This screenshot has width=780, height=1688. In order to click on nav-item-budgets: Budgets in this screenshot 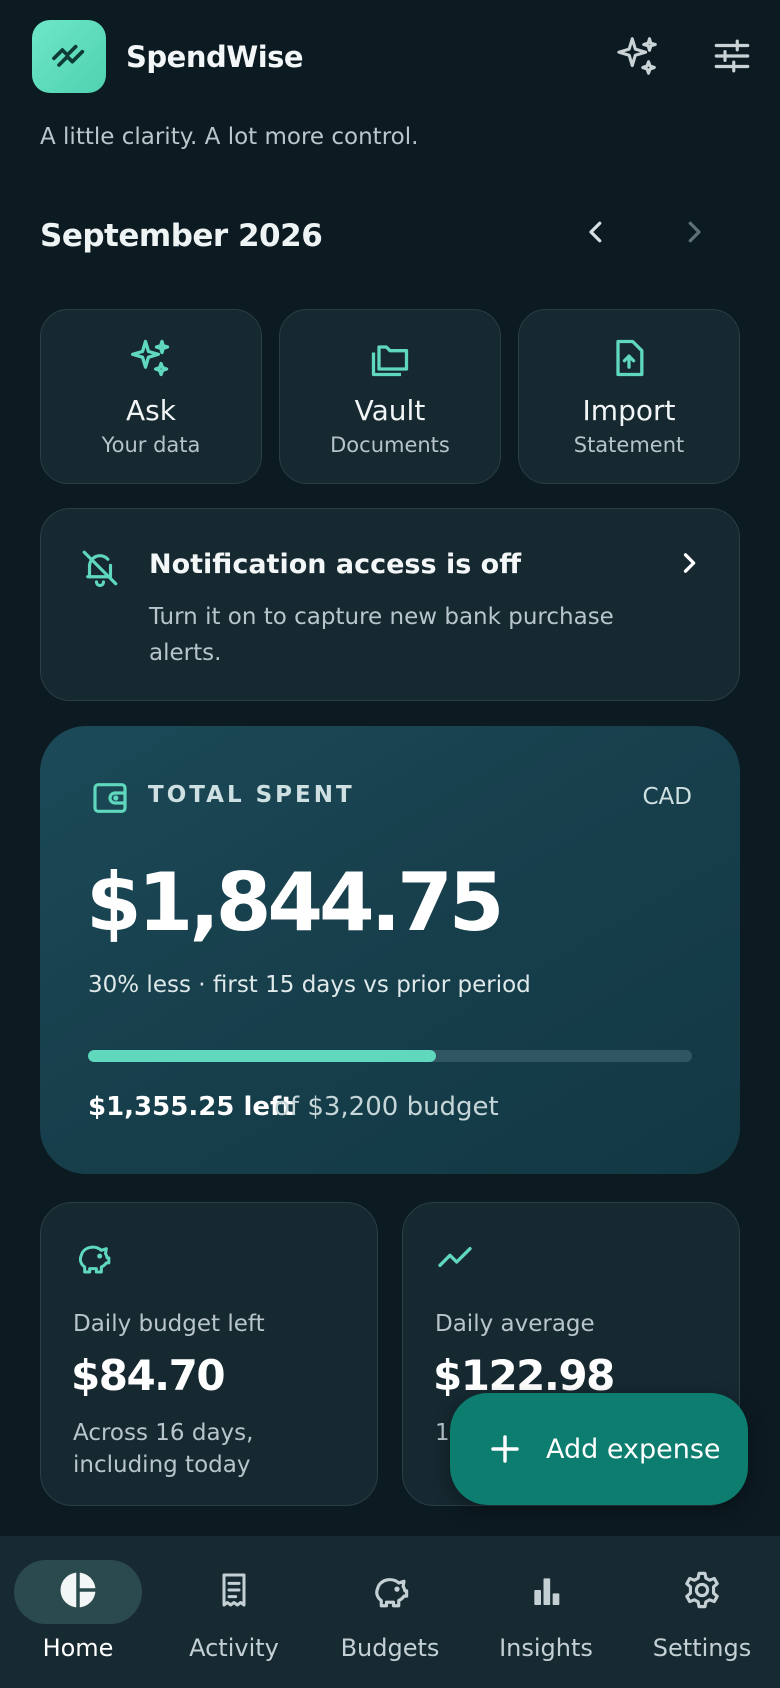, I will do `click(390, 1620)`.